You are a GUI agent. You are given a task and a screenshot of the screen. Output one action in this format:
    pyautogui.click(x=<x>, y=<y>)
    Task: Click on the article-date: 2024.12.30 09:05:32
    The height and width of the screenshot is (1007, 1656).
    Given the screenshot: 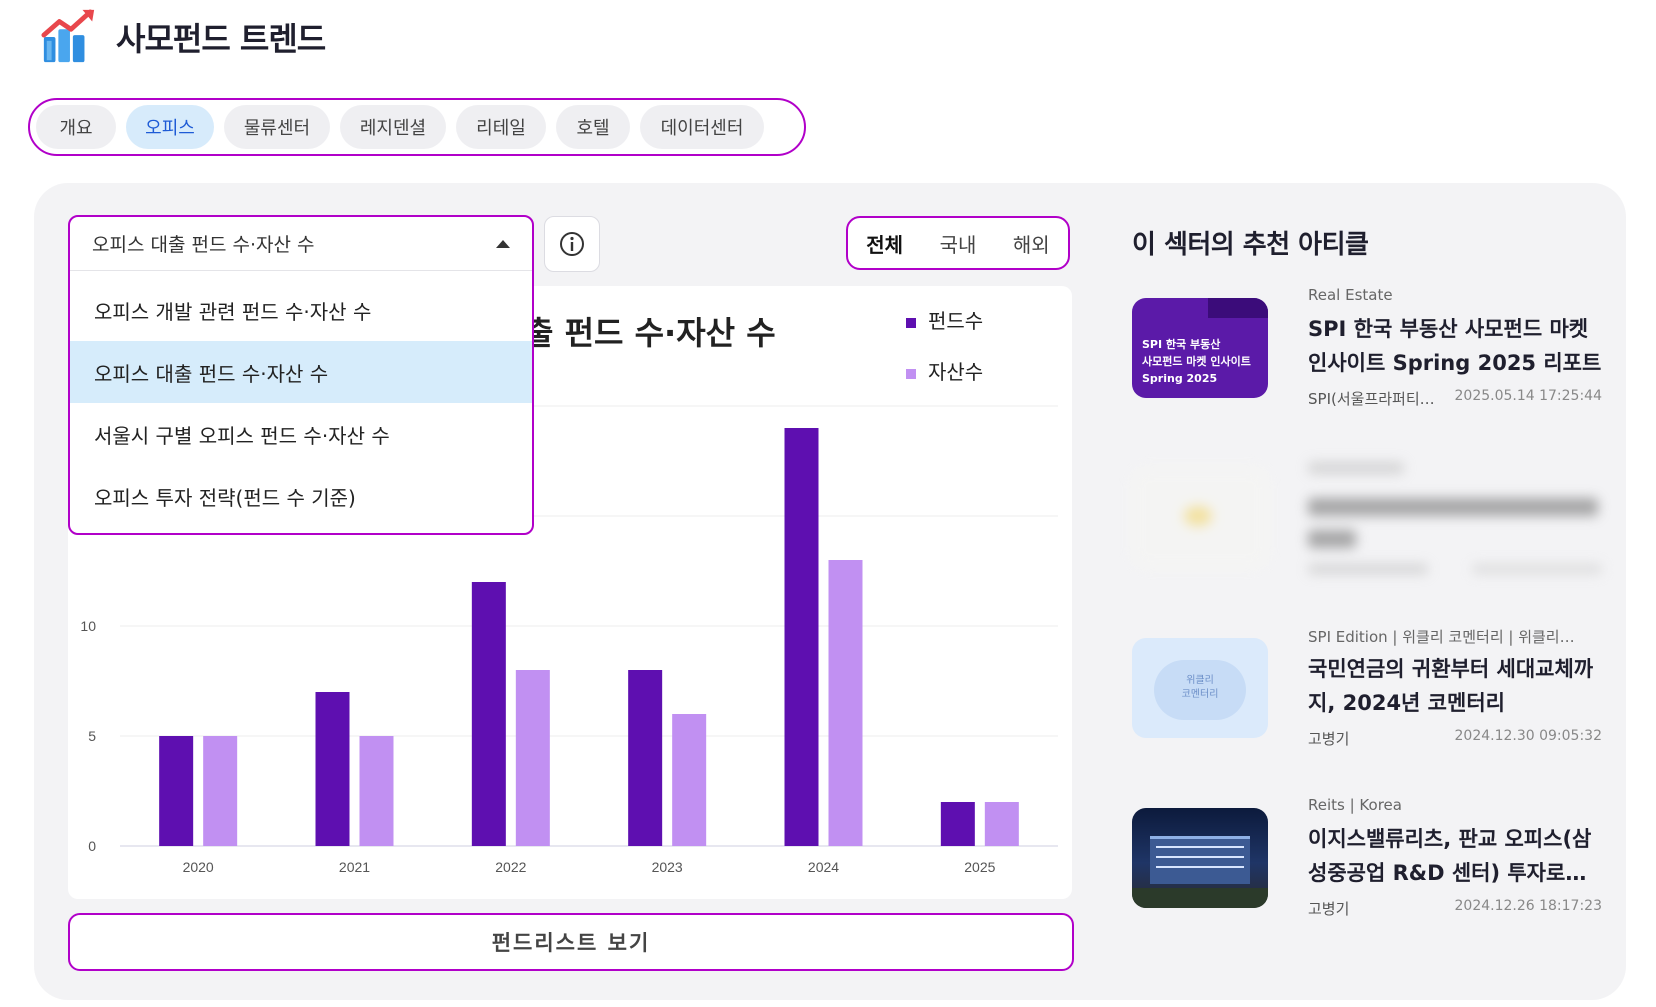 What is the action you would take?
    pyautogui.click(x=1528, y=736)
    